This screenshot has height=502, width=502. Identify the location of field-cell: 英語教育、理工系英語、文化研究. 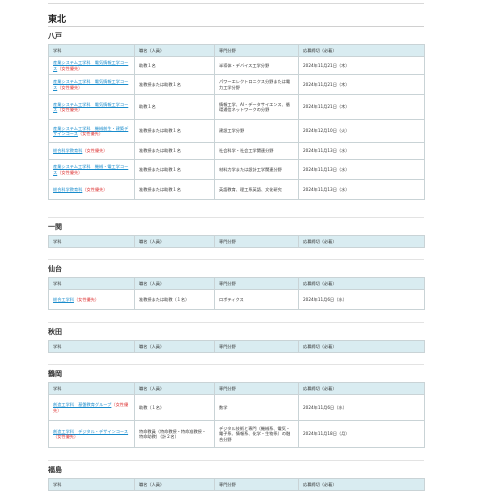
(256, 189).